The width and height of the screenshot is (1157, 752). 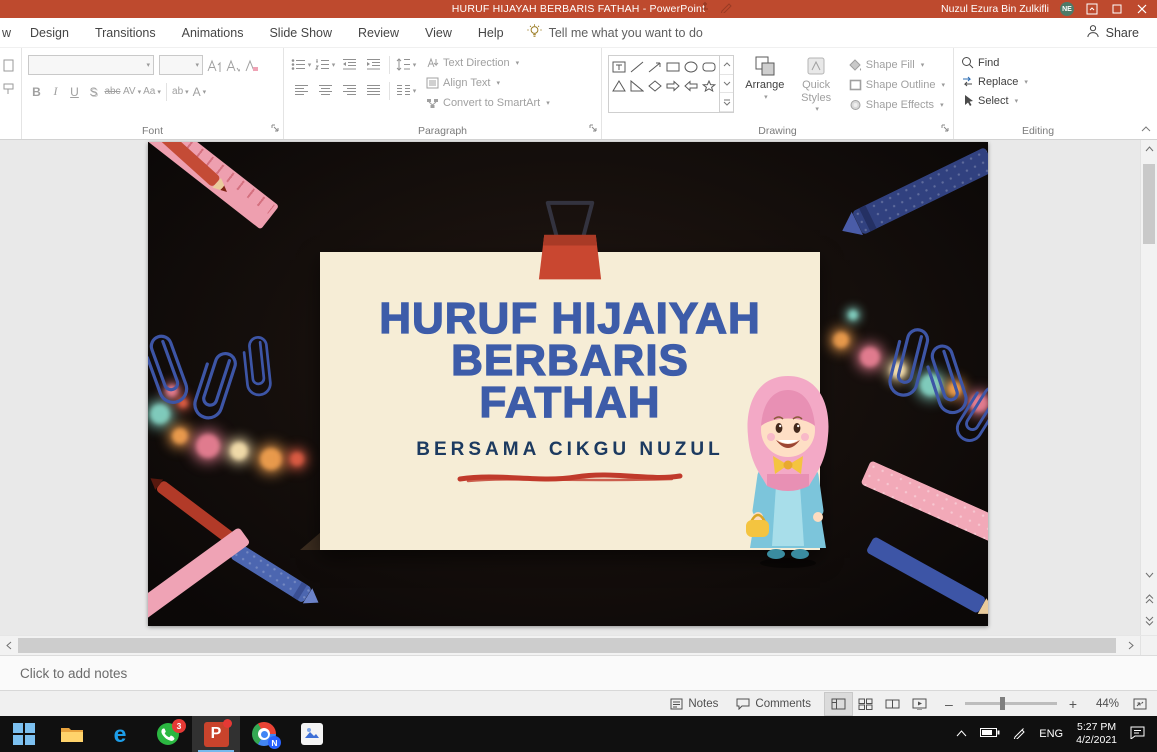 What do you see at coordinates (615, 32) in the screenshot?
I see `tell-me-box: Tell me what you want to do` at bounding box center [615, 32].